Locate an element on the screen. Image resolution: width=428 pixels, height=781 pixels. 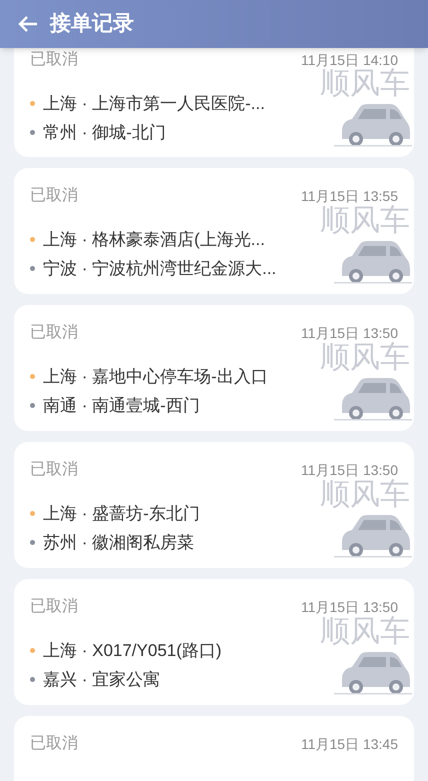
address-text: 南通 · 南通壹城-西门 is located at coordinates (121, 405).